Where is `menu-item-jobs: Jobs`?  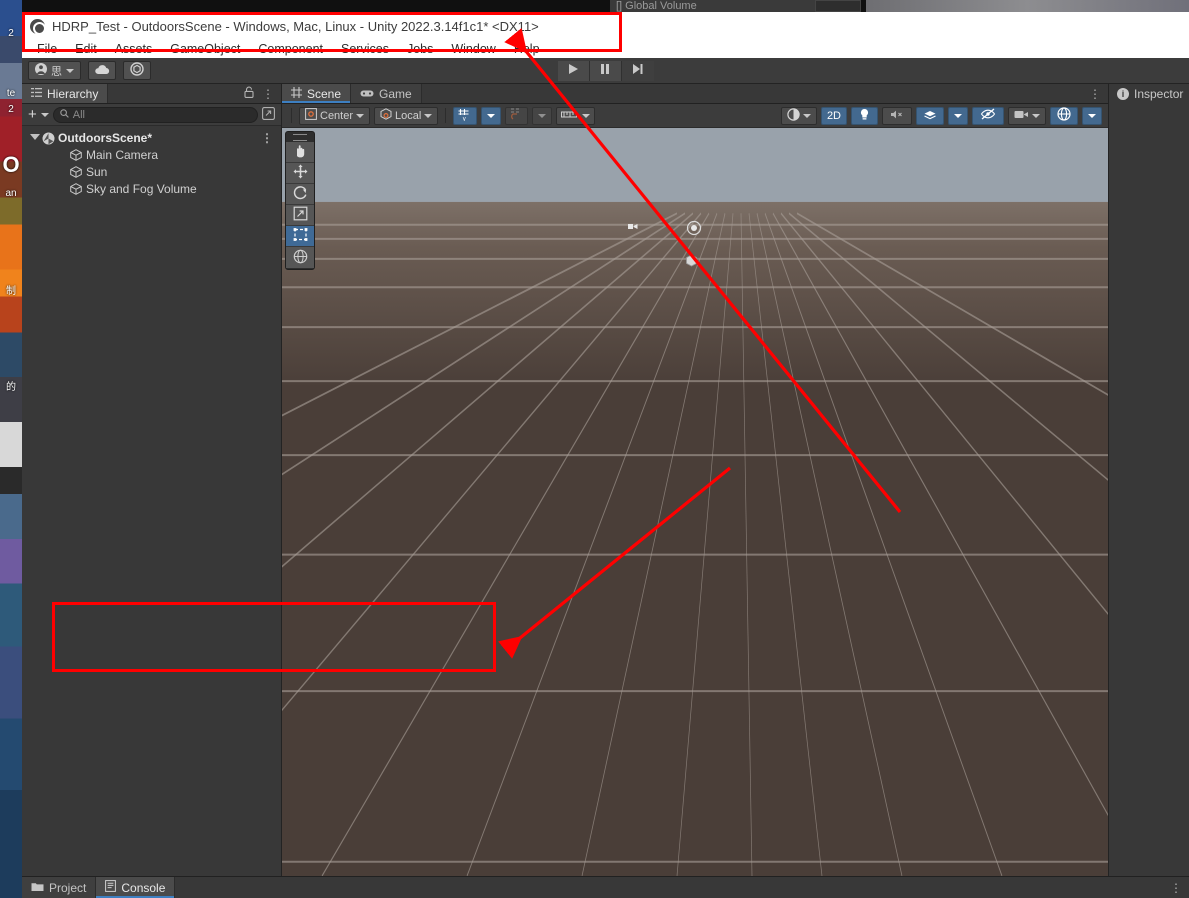
menu-item-jobs: Jobs is located at coordinates (420, 49).